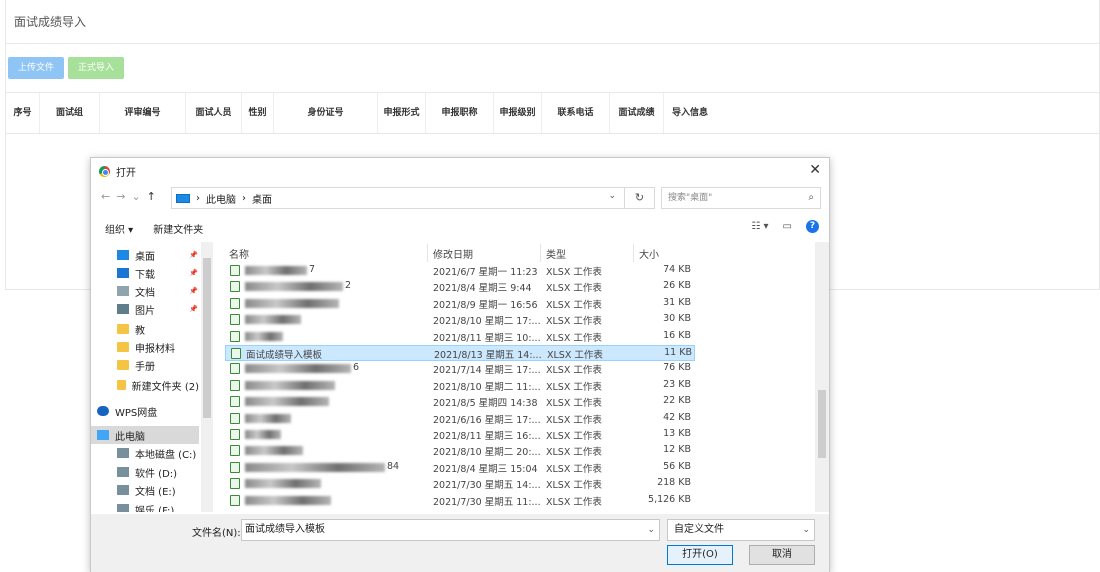 The height and width of the screenshot is (572, 1100). I want to click on search-placeholder: 搜索"桌面", so click(690, 198).